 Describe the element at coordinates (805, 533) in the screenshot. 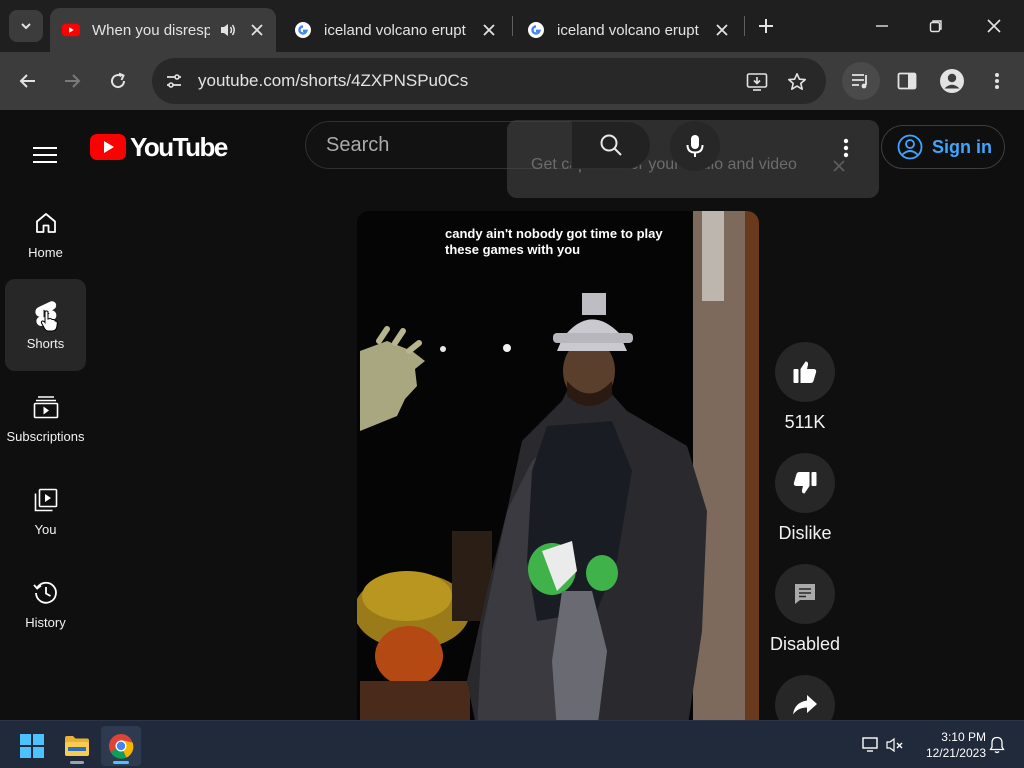

I see `dislike-label: Dislike` at that location.